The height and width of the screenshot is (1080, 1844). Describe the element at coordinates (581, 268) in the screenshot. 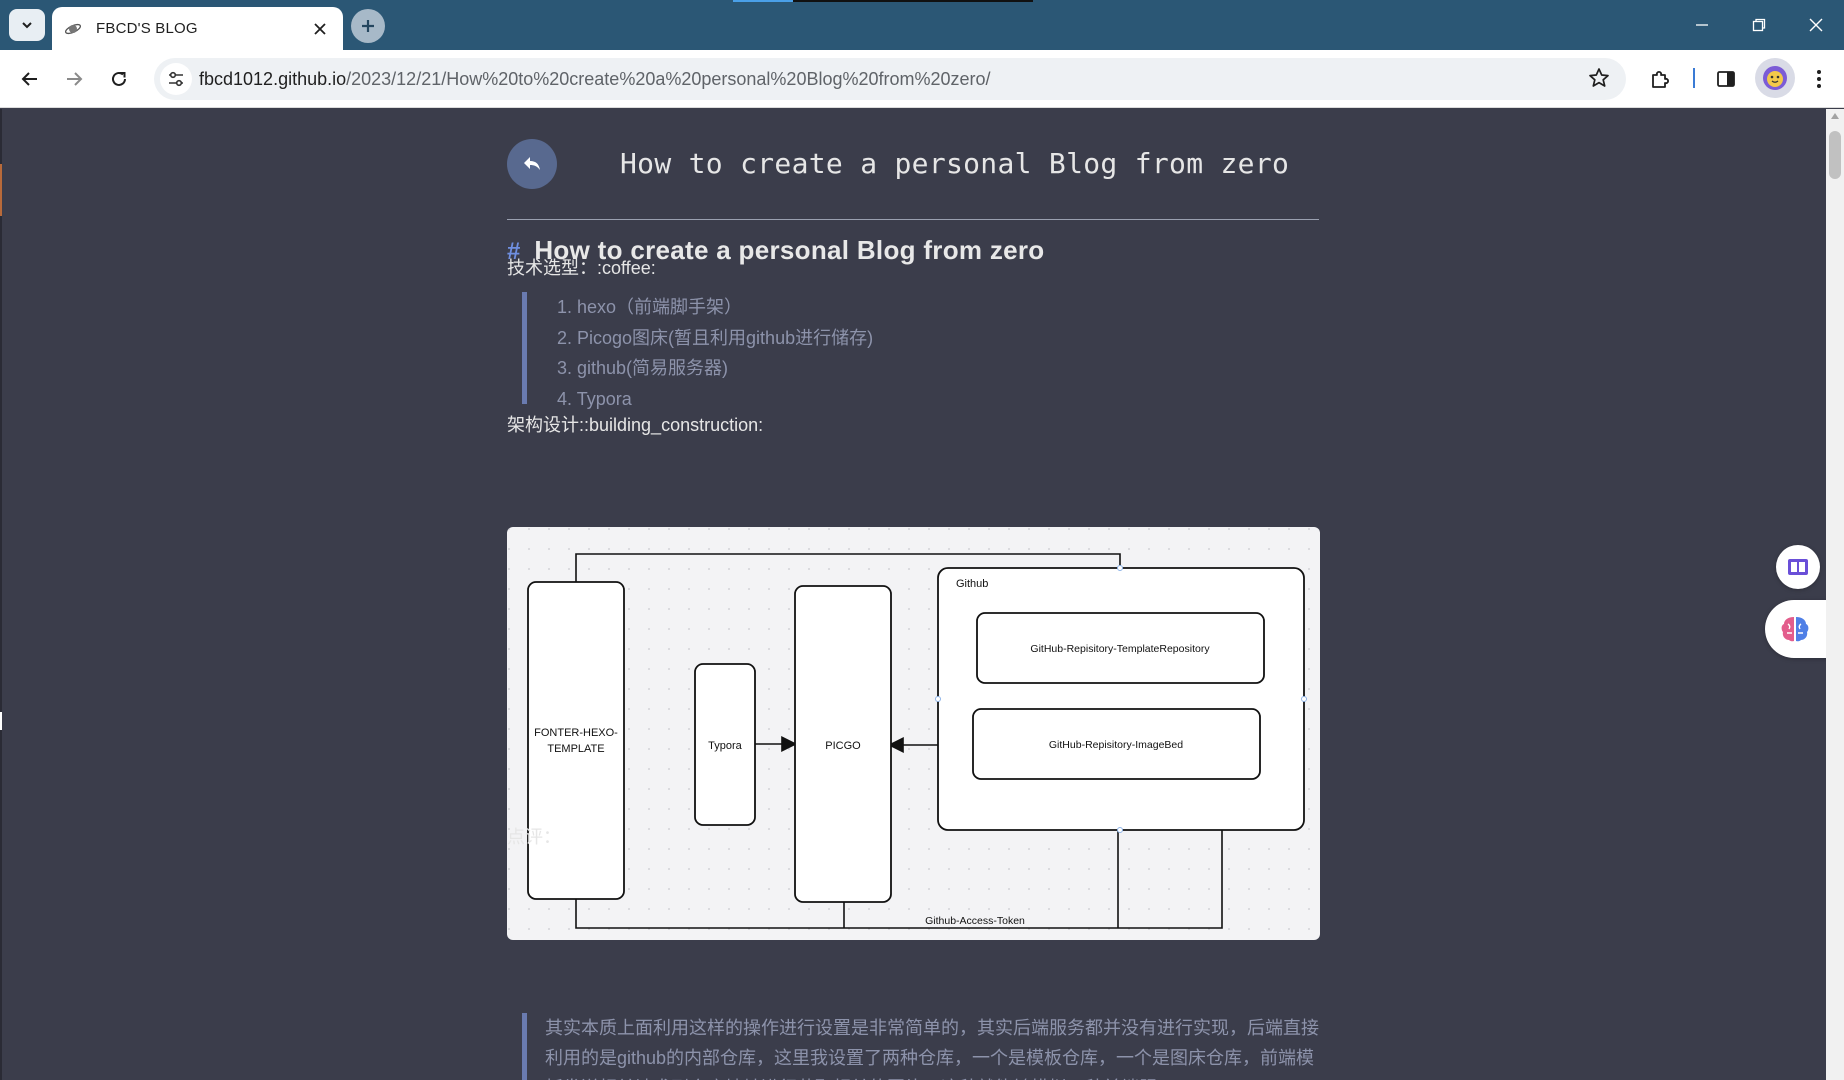

I see `tech-label: 技术选型：:coffee:` at that location.